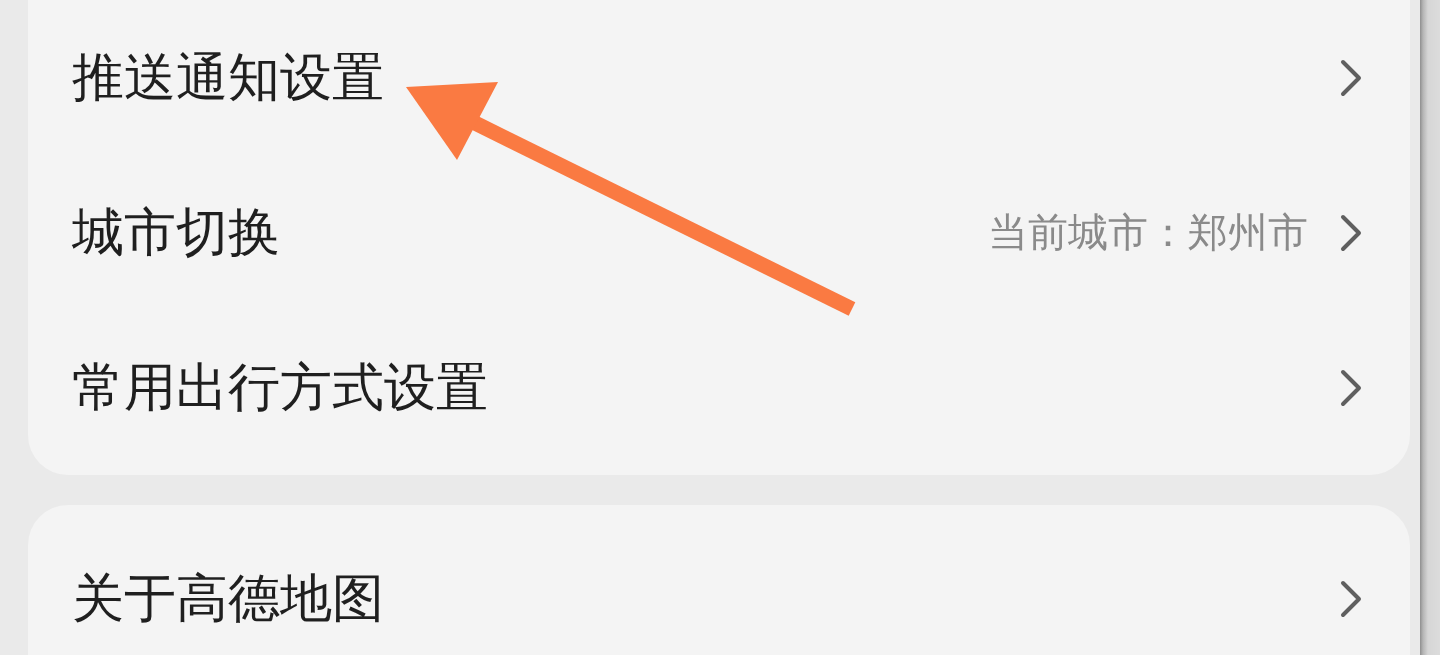 The width and height of the screenshot is (1440, 655). I want to click on row-label: 城市切换, so click(176, 232).